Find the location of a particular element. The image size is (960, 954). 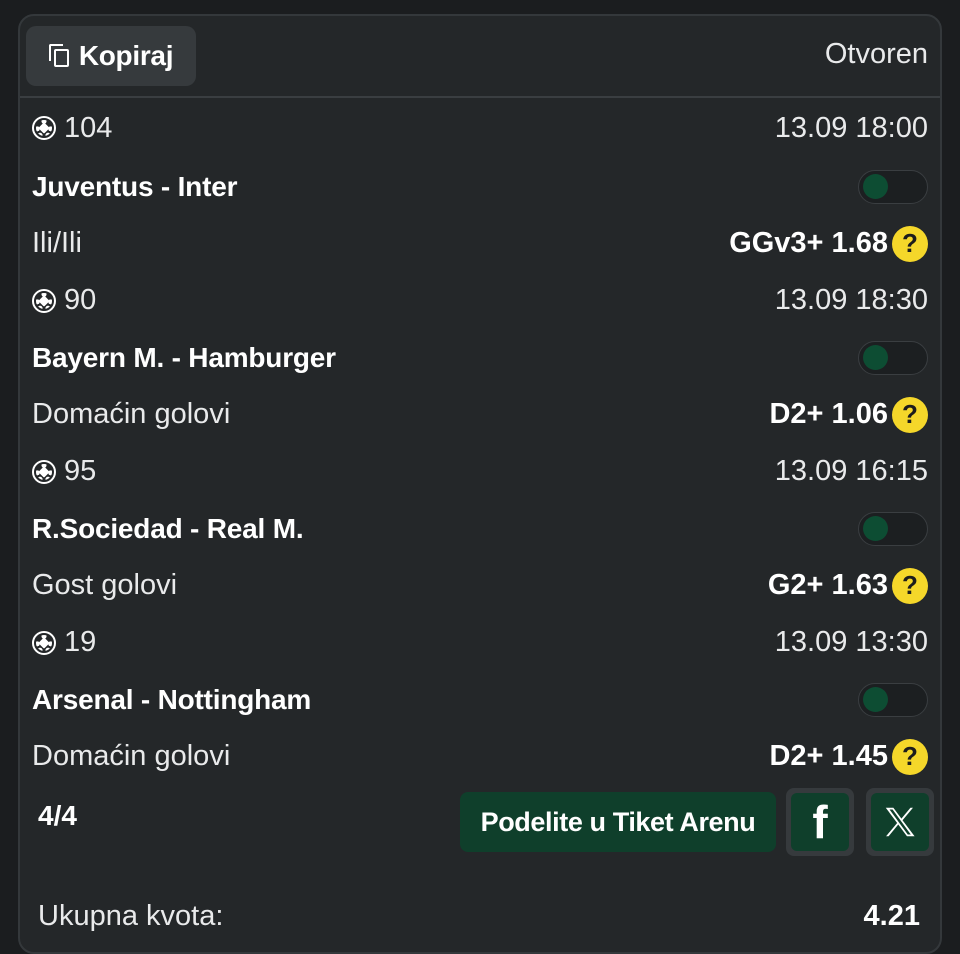

event-pick: D2+ 1.45 is located at coordinates (828, 756).